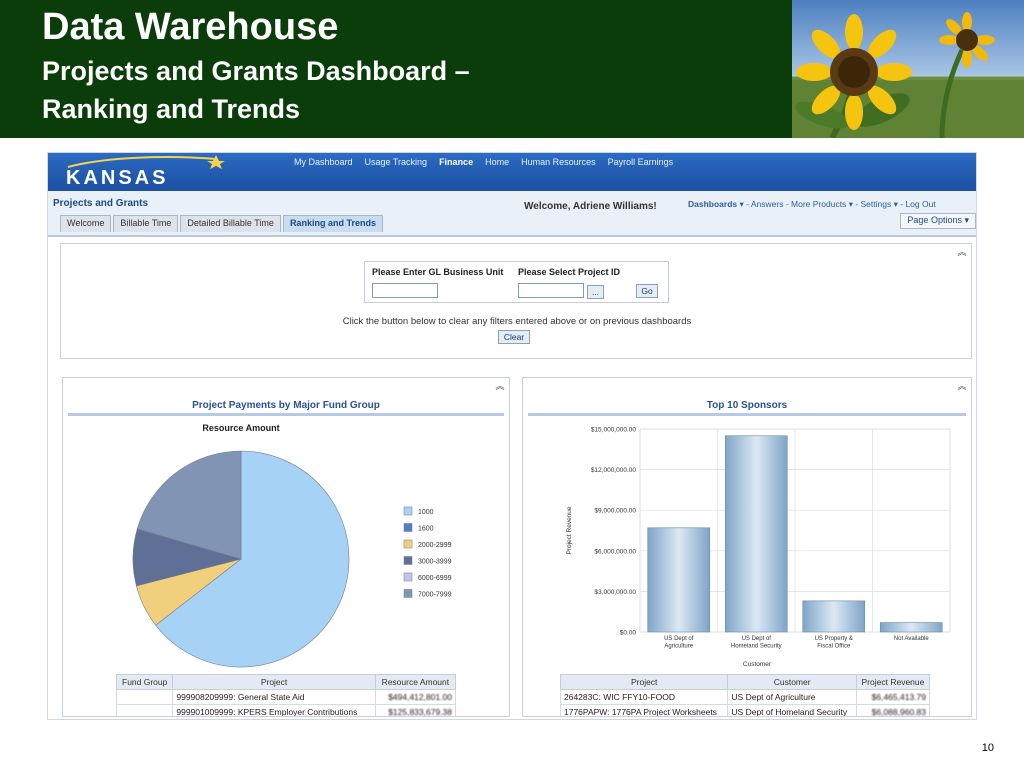 The image size is (1024, 768). I want to click on project-cell: 1776PAPW: 1776PA Project Worksheets, so click(644, 710).